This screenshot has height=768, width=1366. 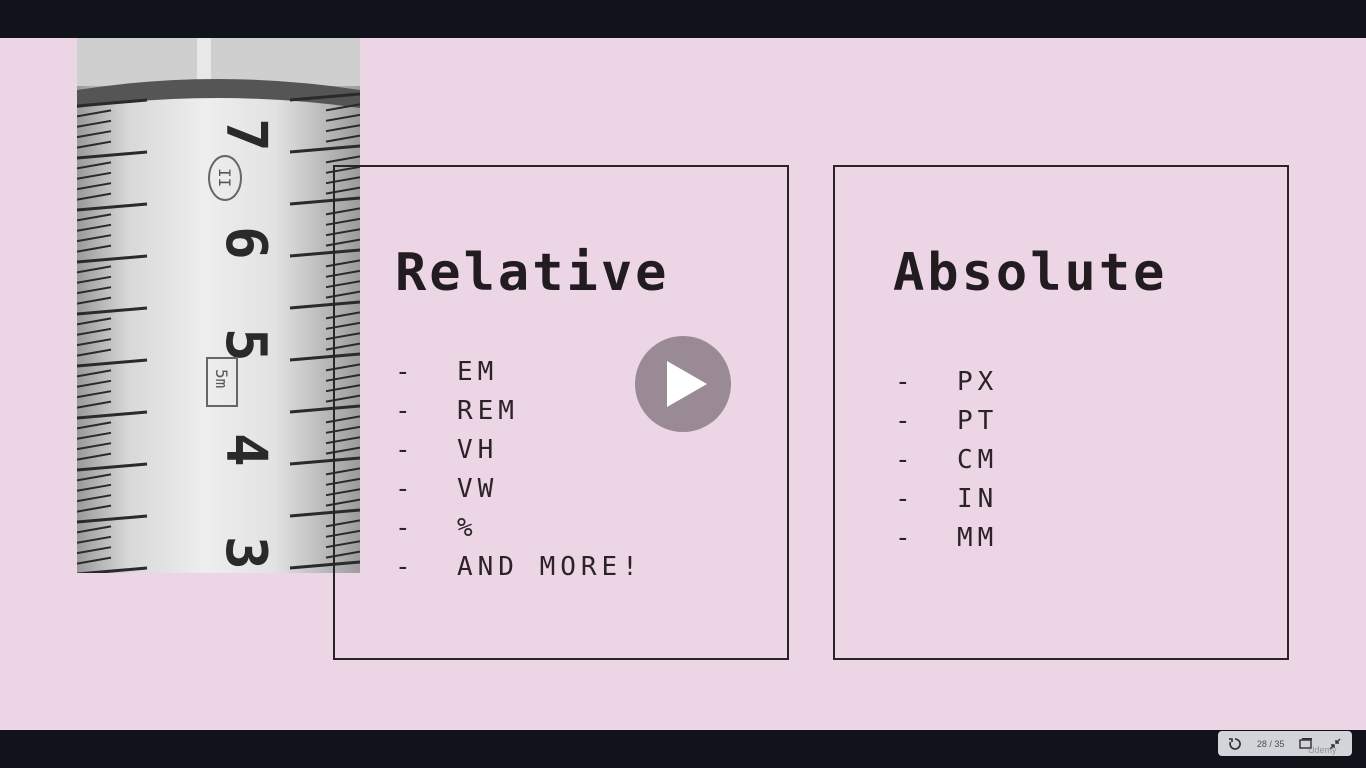 I want to click on list-item: - PT, so click(x=947, y=421).